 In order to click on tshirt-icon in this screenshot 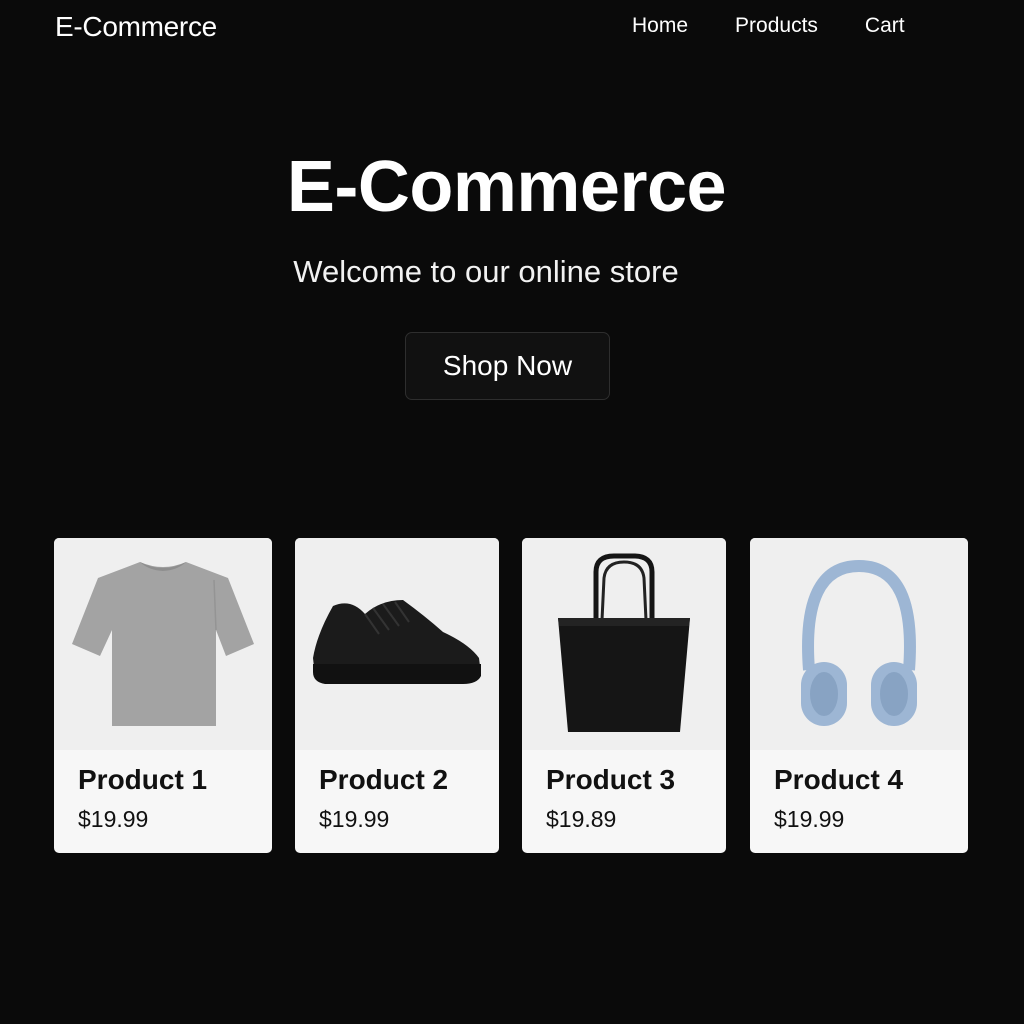, I will do `click(163, 644)`.